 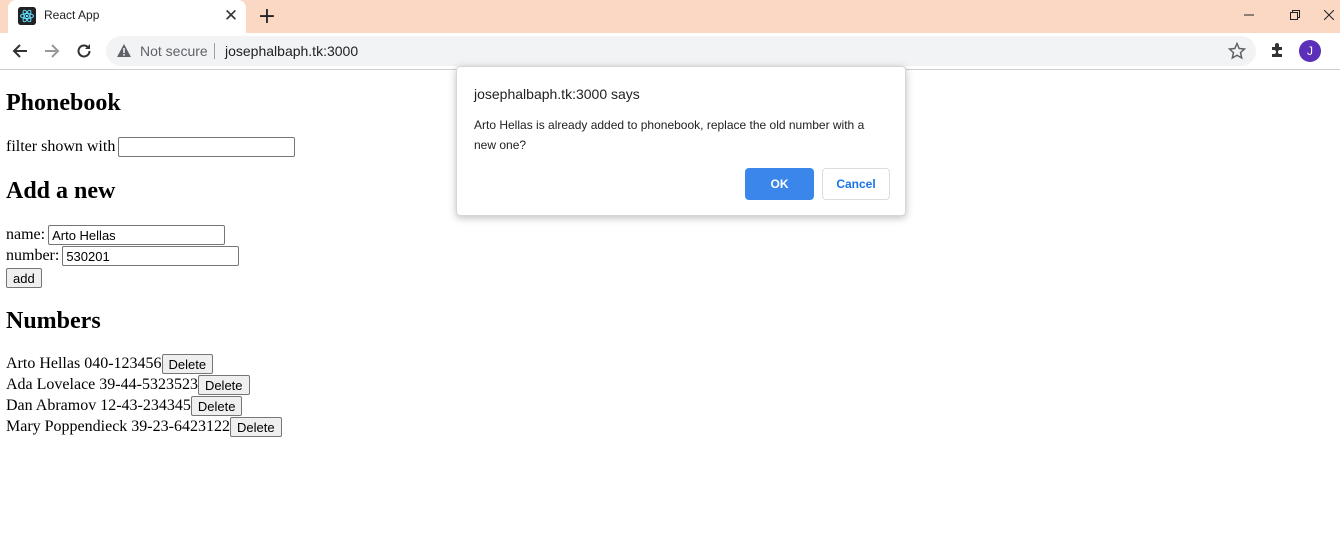 I want to click on person-row: Dan Abramov 12-43-234345 Delete, so click(x=124, y=406).